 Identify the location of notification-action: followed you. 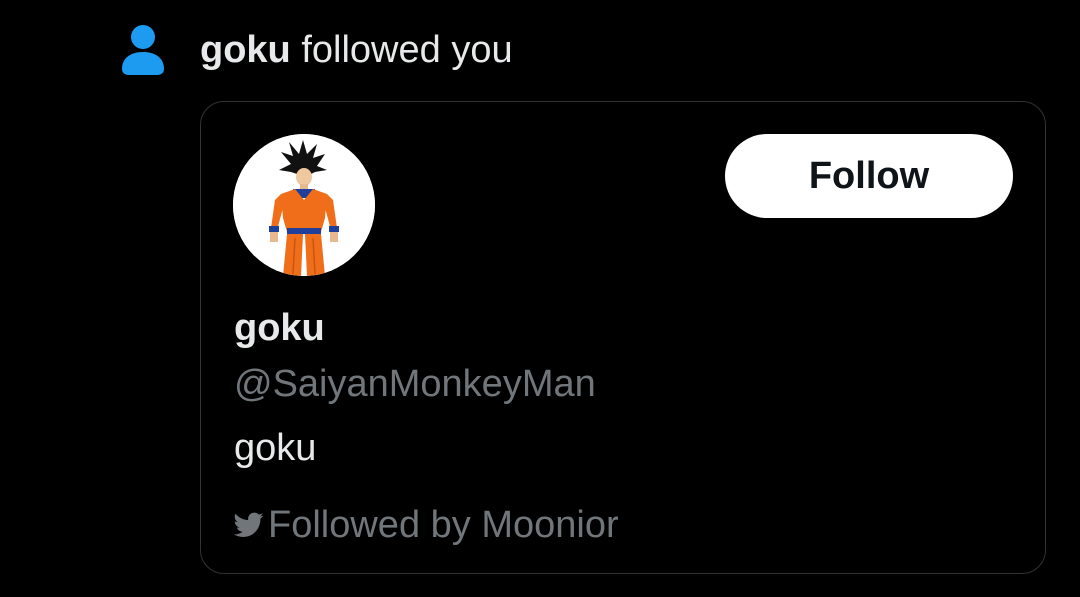
(407, 50).